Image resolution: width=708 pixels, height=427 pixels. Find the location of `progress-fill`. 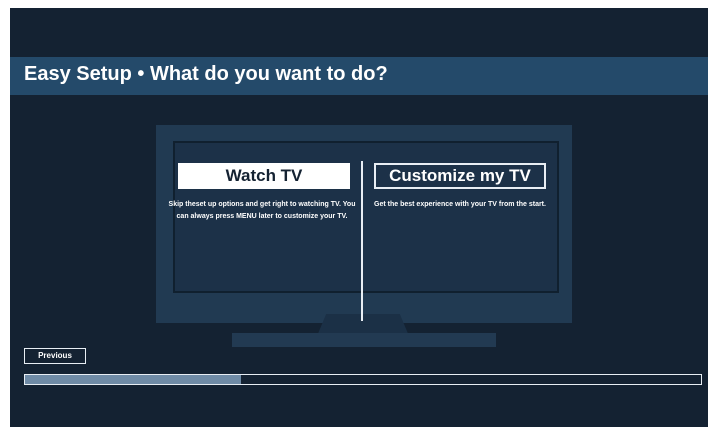

progress-fill is located at coordinates (133, 379).